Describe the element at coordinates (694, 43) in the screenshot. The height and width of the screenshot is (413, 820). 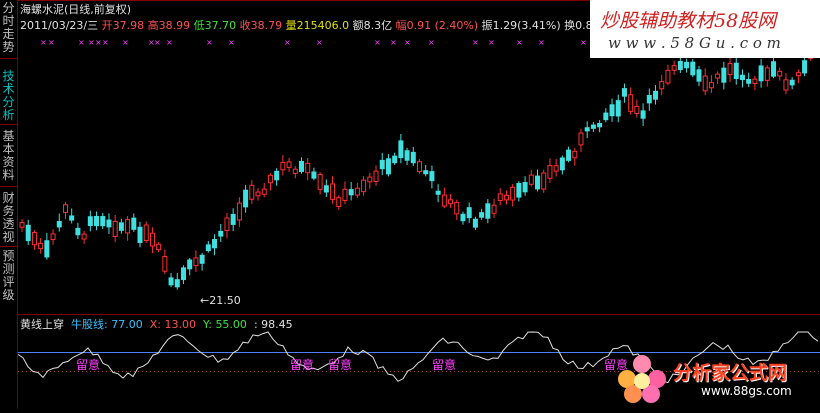
I see `watermark-url: w w w . 5 8 G u . c o m` at that location.